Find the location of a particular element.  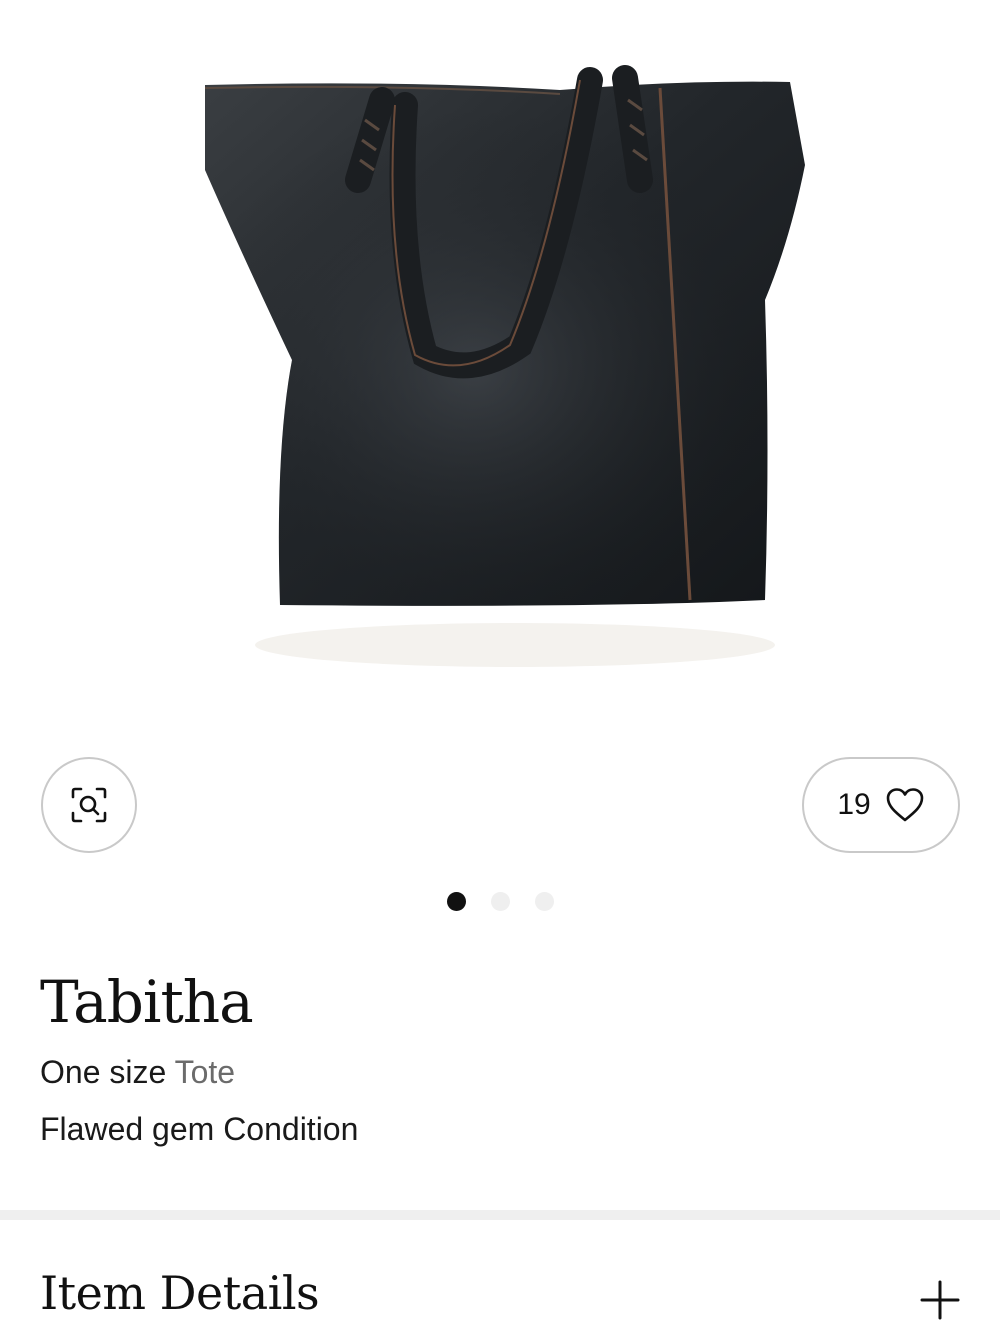

image-search-button is located at coordinates (89, 805).